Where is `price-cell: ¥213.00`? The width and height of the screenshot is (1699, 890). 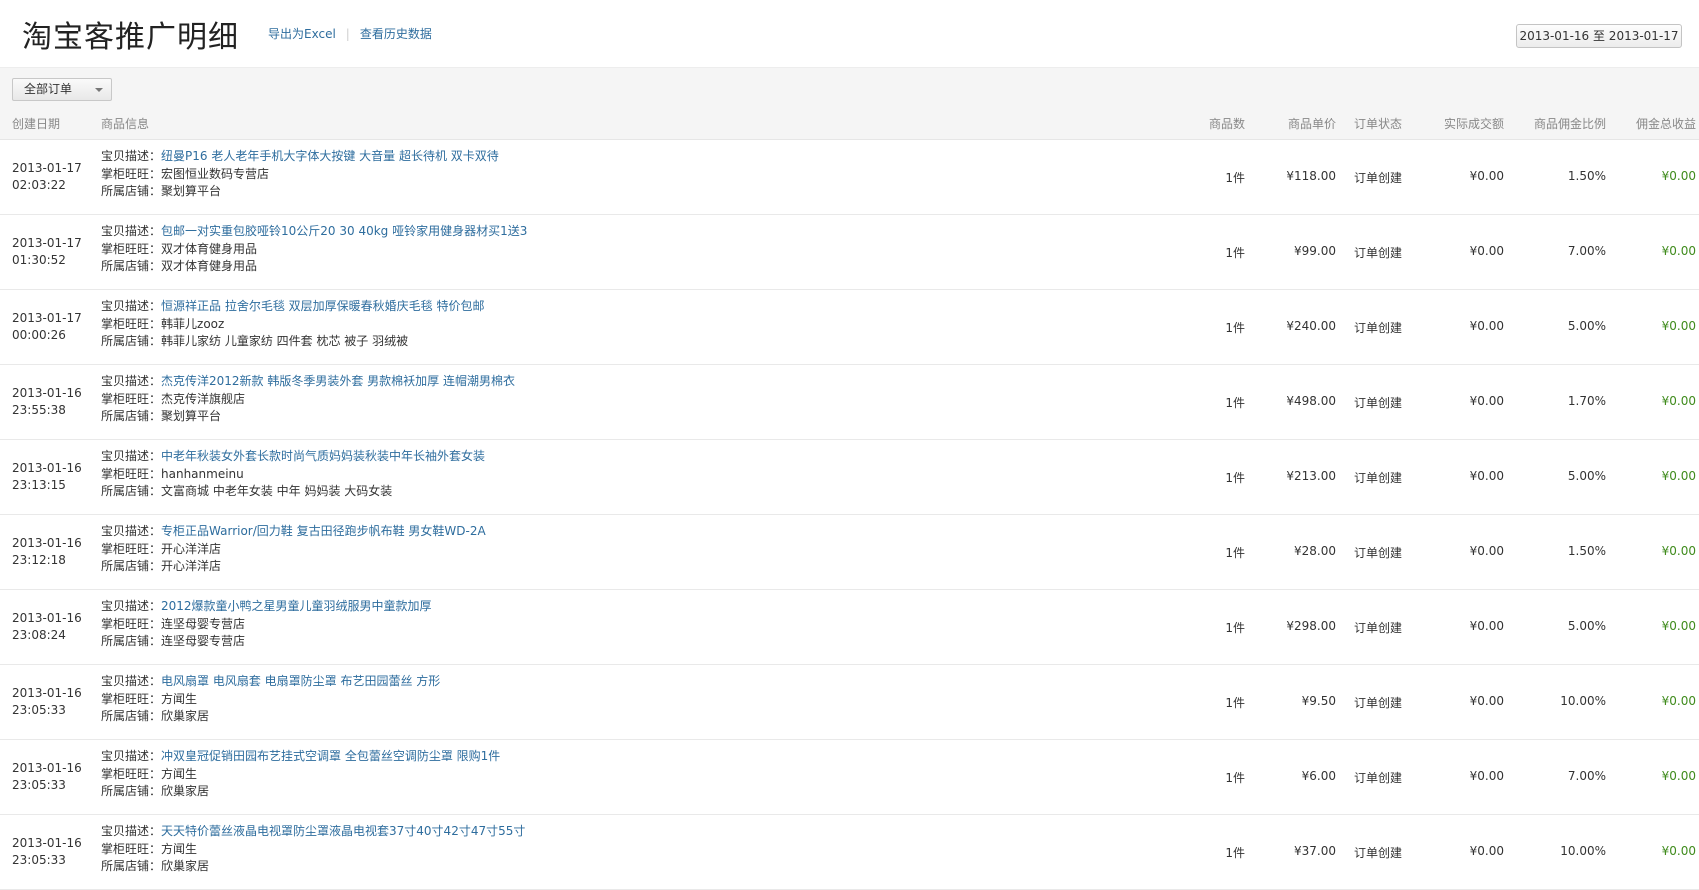
price-cell: ¥213.00 is located at coordinates (1311, 476).